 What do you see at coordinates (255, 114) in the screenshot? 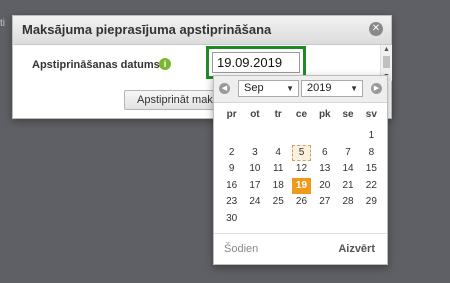
I see `weekday-label: ot` at bounding box center [255, 114].